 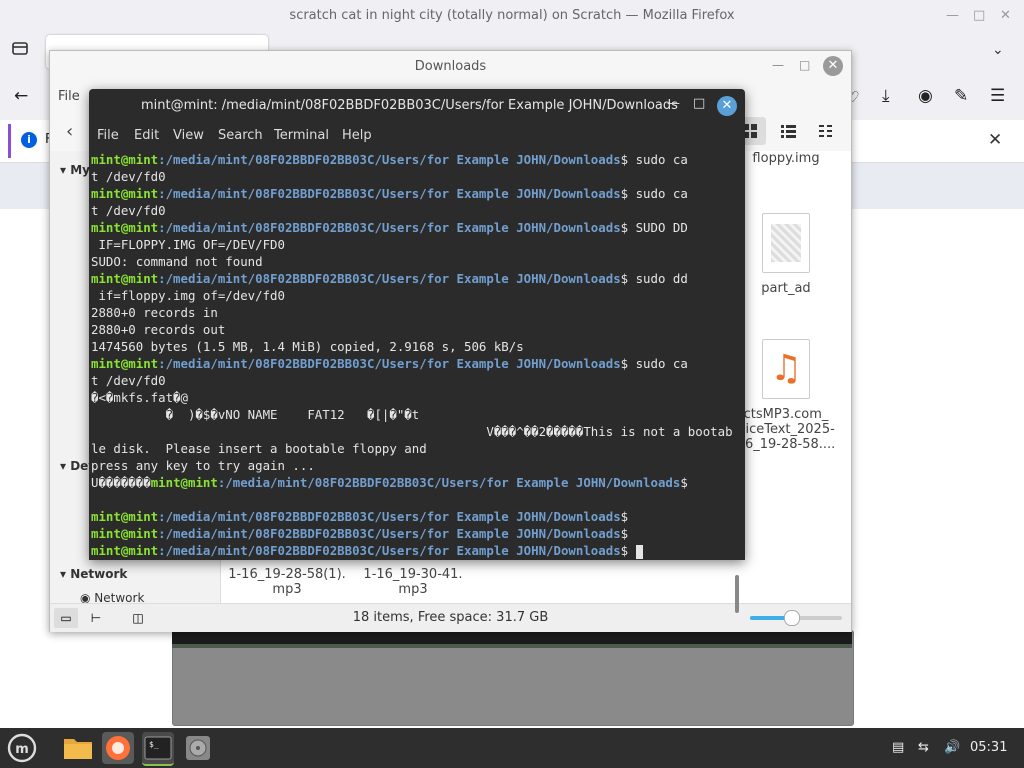 I want to click on stage-strip, so click(x=512, y=646).